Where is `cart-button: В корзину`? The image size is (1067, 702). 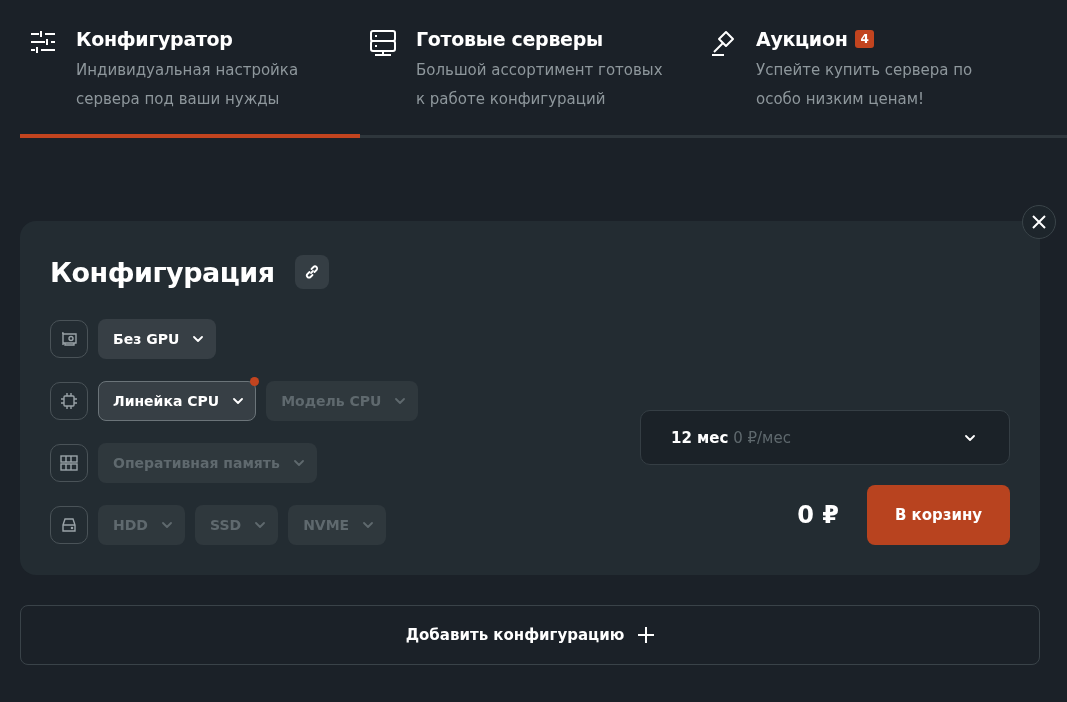 cart-button: В корзину is located at coordinates (938, 515).